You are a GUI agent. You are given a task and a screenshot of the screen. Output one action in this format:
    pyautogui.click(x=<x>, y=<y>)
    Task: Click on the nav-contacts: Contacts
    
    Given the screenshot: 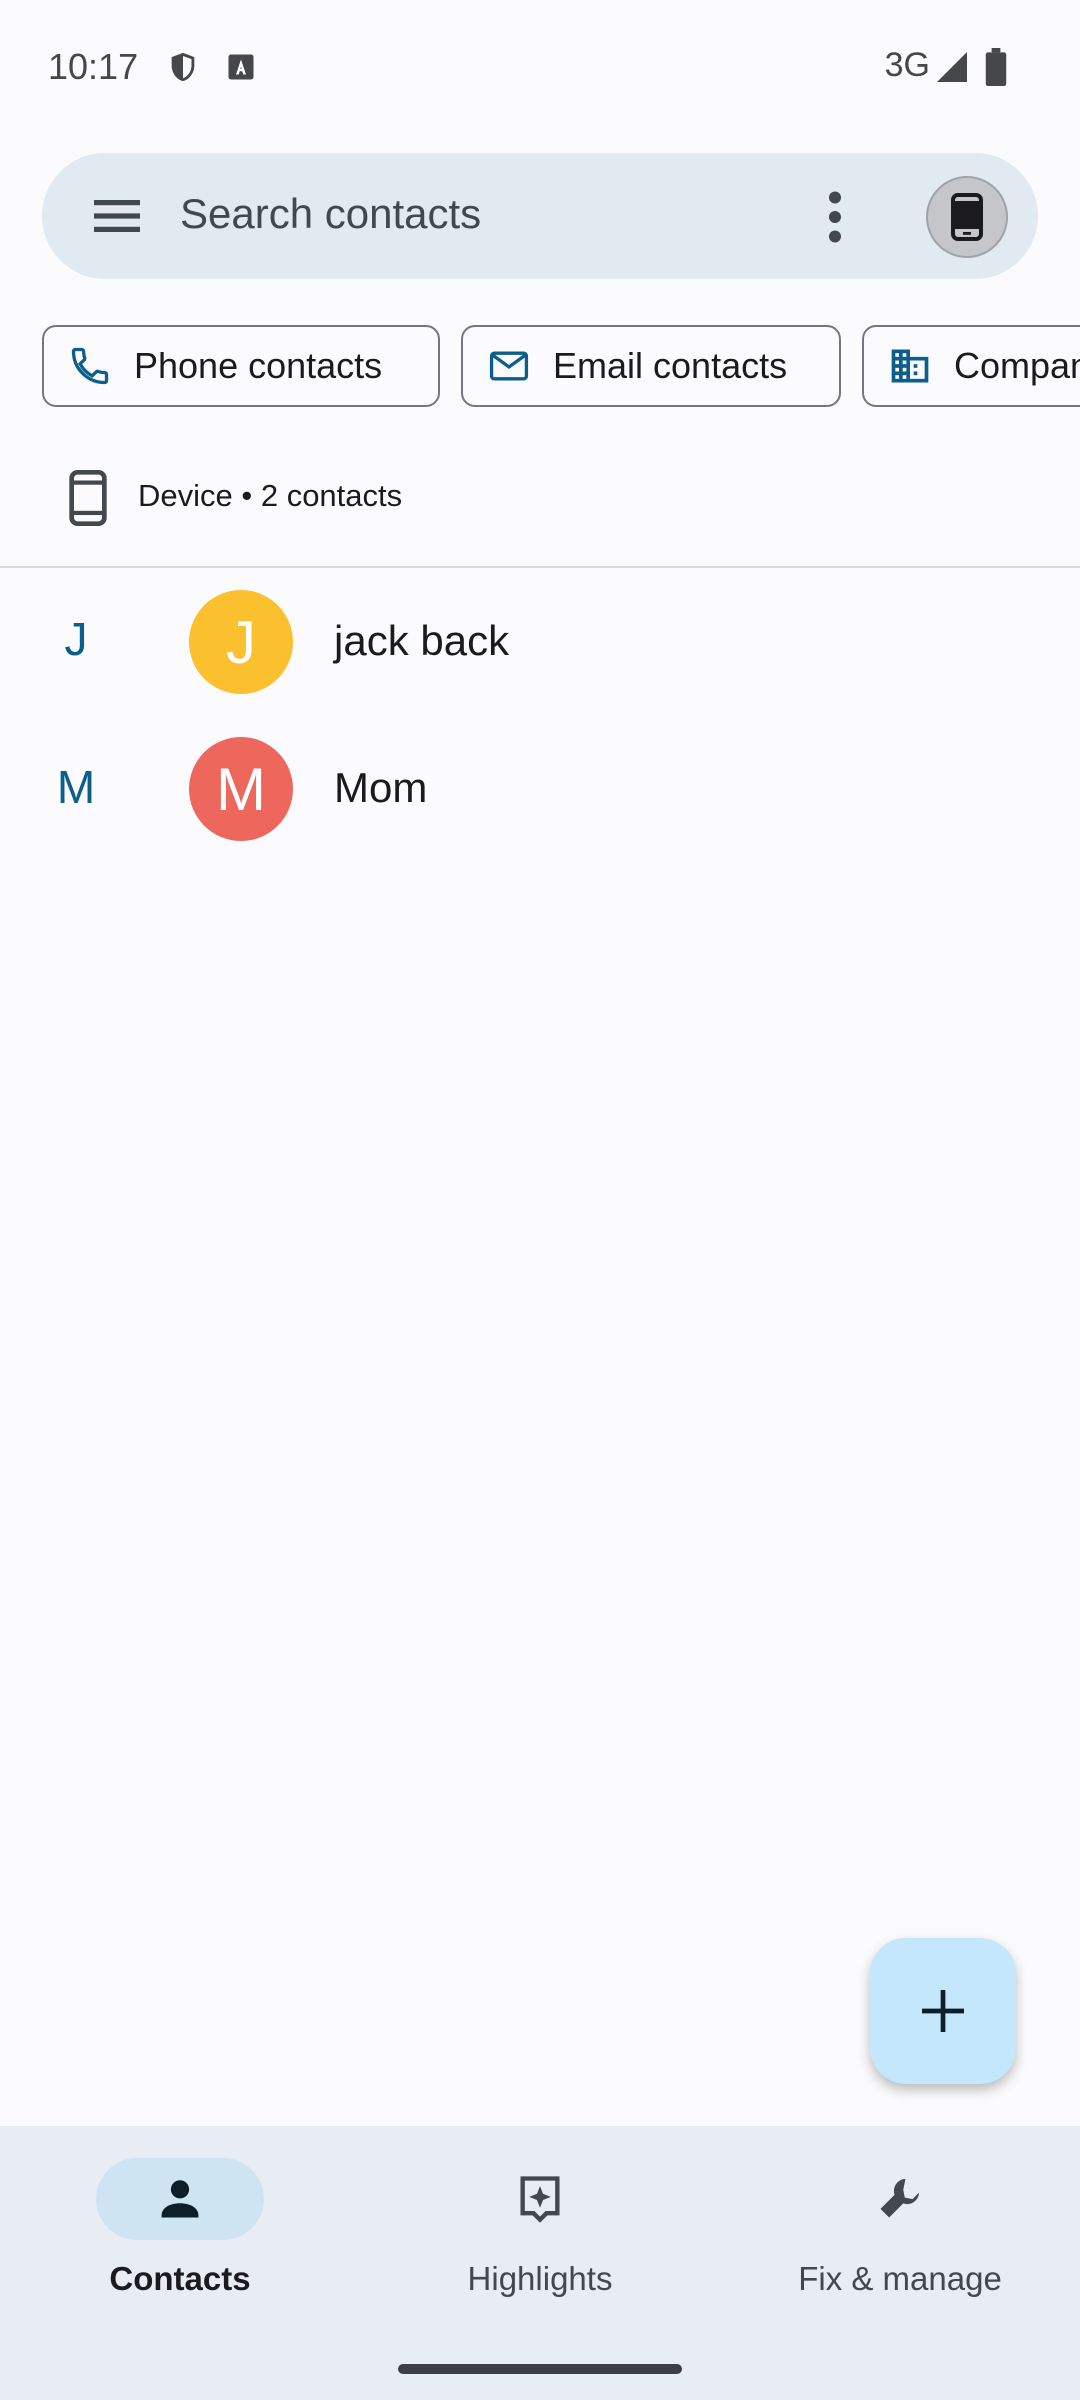 What is the action you would take?
    pyautogui.click(x=180, y=2235)
    